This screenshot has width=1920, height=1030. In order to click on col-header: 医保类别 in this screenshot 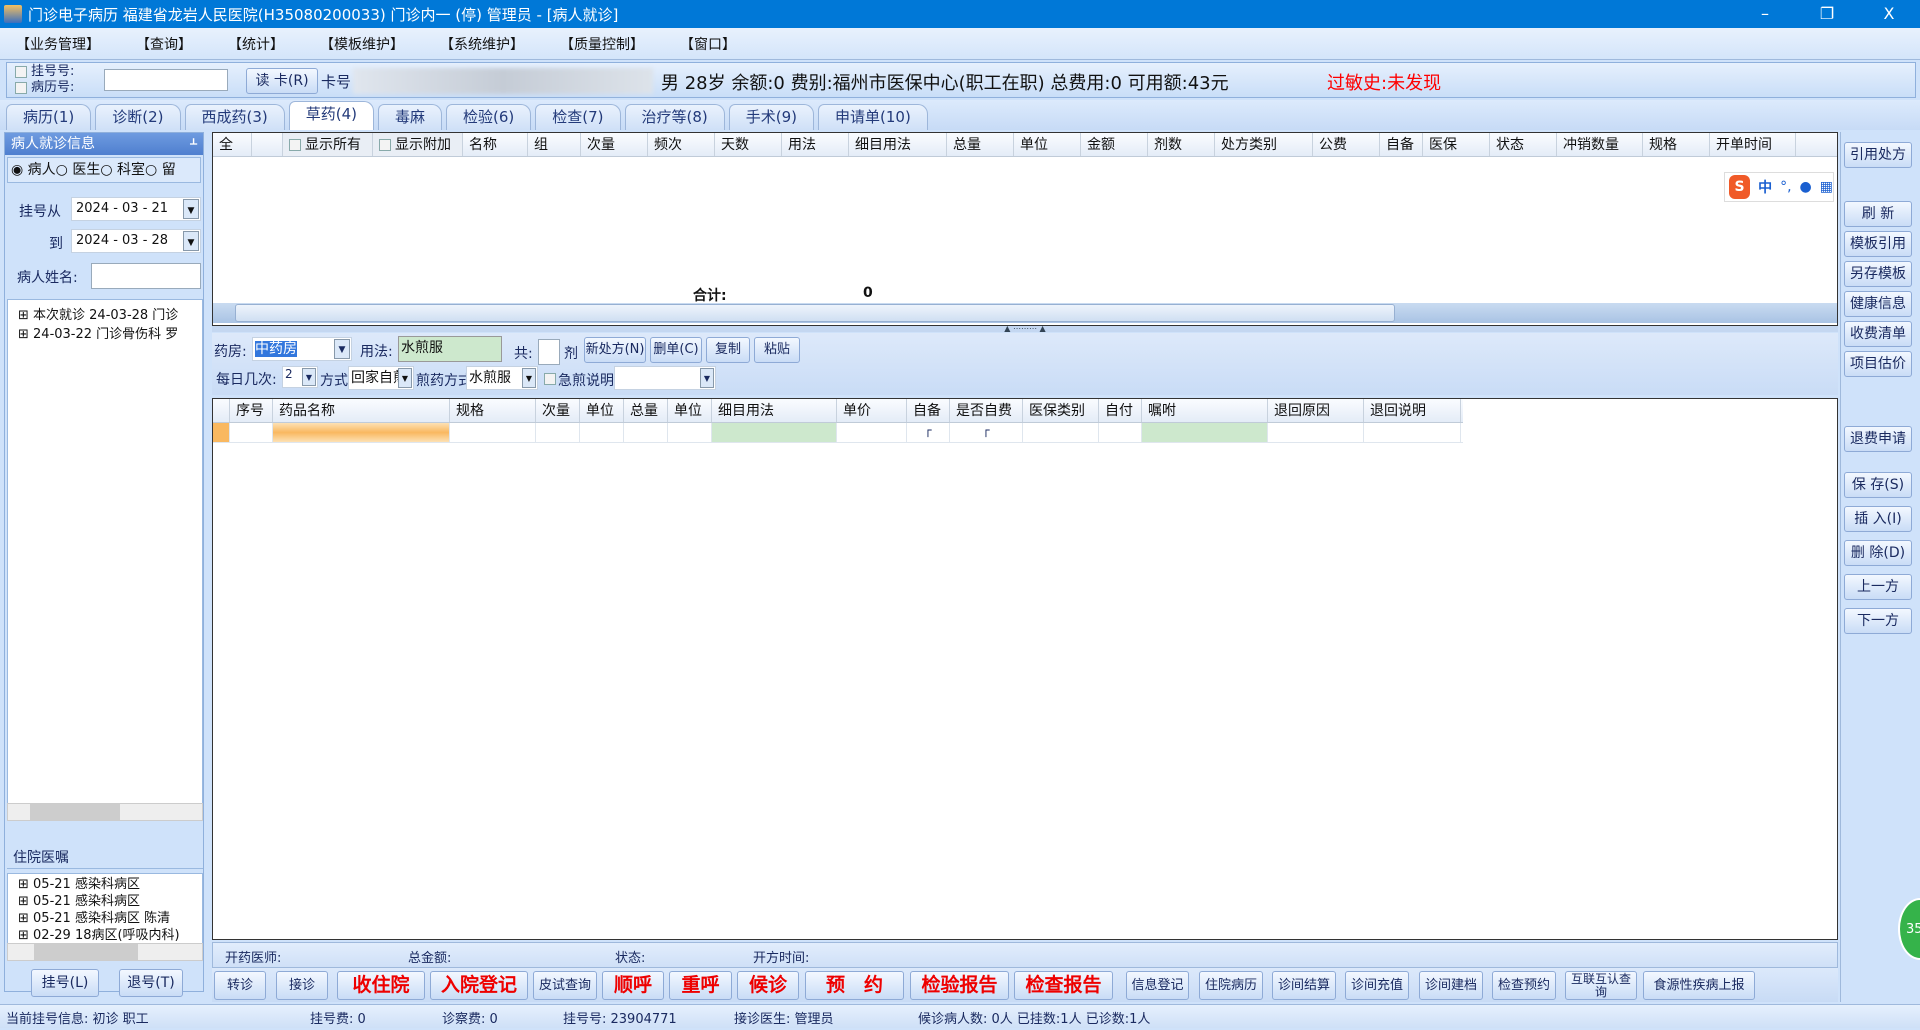, I will do `click(1061, 410)`.